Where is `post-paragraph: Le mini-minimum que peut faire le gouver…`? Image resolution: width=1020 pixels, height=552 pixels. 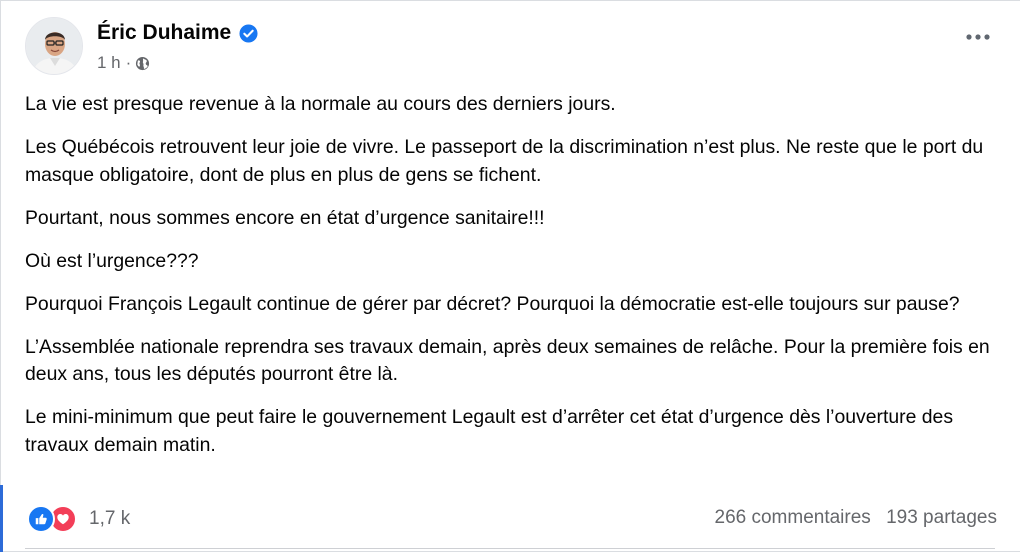
post-paragraph: Le mini-minimum que peut faire le gouver… is located at coordinates (489, 431).